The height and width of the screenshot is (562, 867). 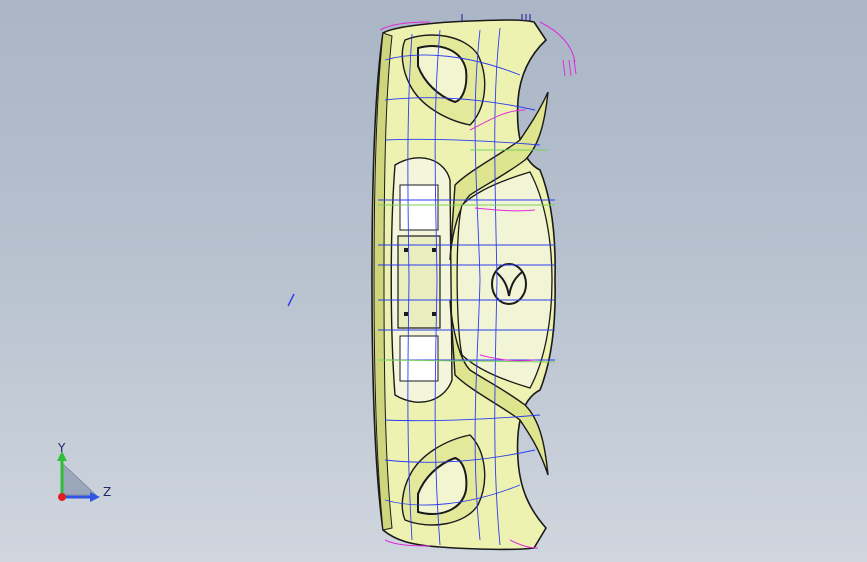 I want to click on grille-slot-upper, so click(x=419, y=207).